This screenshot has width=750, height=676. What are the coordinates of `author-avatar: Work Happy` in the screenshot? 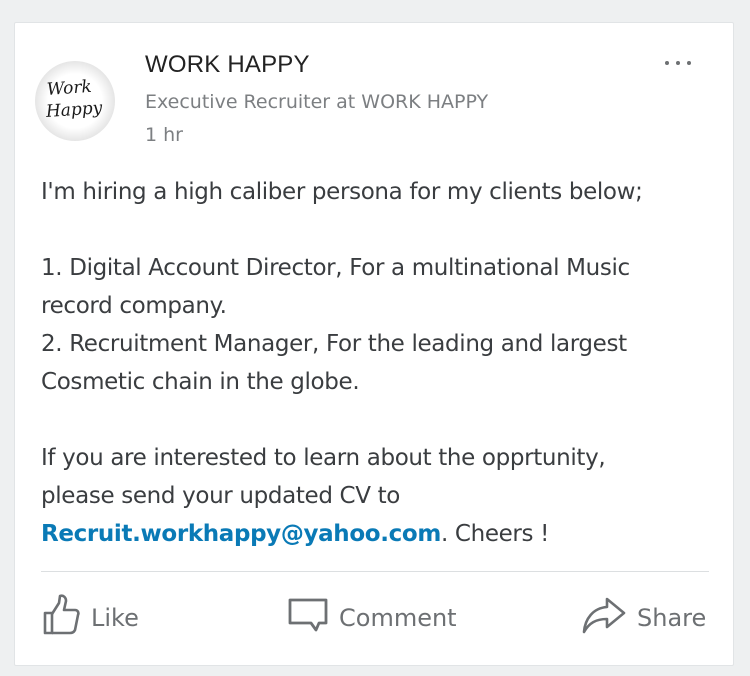 It's located at (75, 101).